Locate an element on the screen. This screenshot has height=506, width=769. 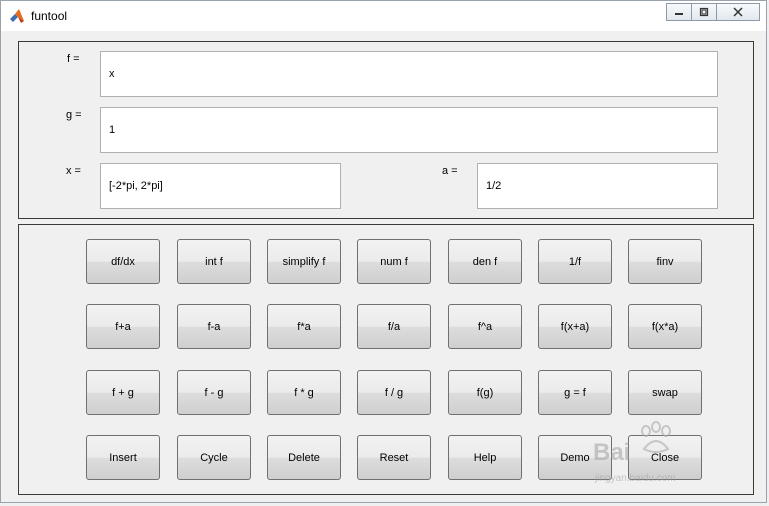
maximize-button is located at coordinates (704, 12).